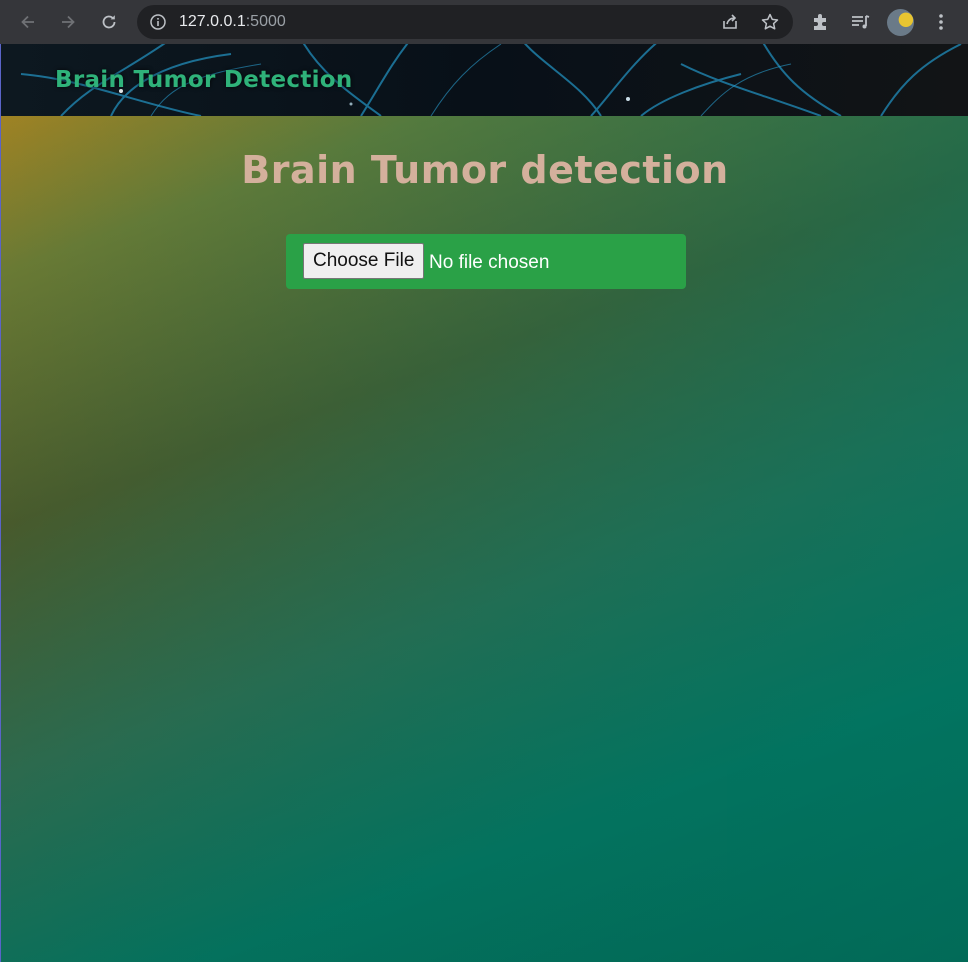 Image resolution: width=968 pixels, height=962 pixels. What do you see at coordinates (364, 261) in the screenshot?
I see `choose-file-button: Choose File` at bounding box center [364, 261].